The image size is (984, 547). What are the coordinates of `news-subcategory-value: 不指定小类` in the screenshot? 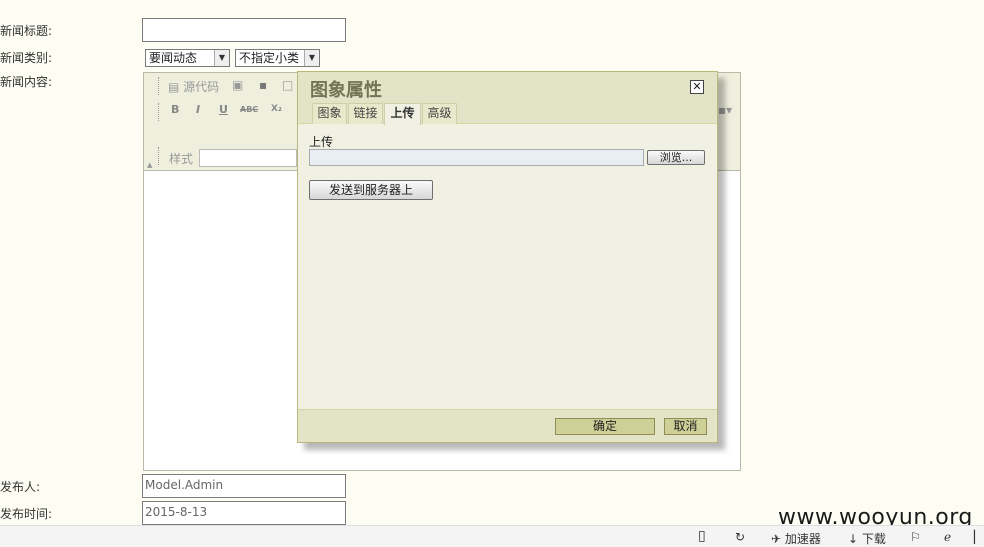 It's located at (269, 58).